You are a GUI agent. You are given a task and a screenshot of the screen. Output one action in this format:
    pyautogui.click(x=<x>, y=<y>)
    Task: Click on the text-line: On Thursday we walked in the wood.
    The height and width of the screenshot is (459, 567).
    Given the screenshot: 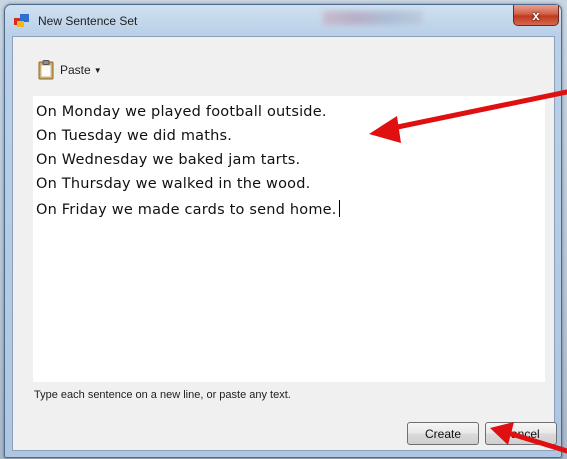 What is the action you would take?
    pyautogui.click(x=173, y=184)
    